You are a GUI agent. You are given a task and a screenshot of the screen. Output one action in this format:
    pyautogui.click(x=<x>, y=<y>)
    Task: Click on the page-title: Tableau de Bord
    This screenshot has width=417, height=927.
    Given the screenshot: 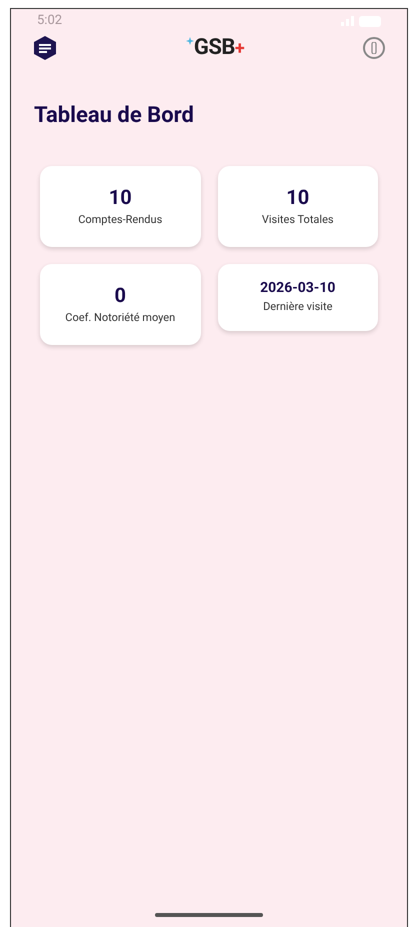 What is the action you would take?
    pyautogui.click(x=114, y=116)
    